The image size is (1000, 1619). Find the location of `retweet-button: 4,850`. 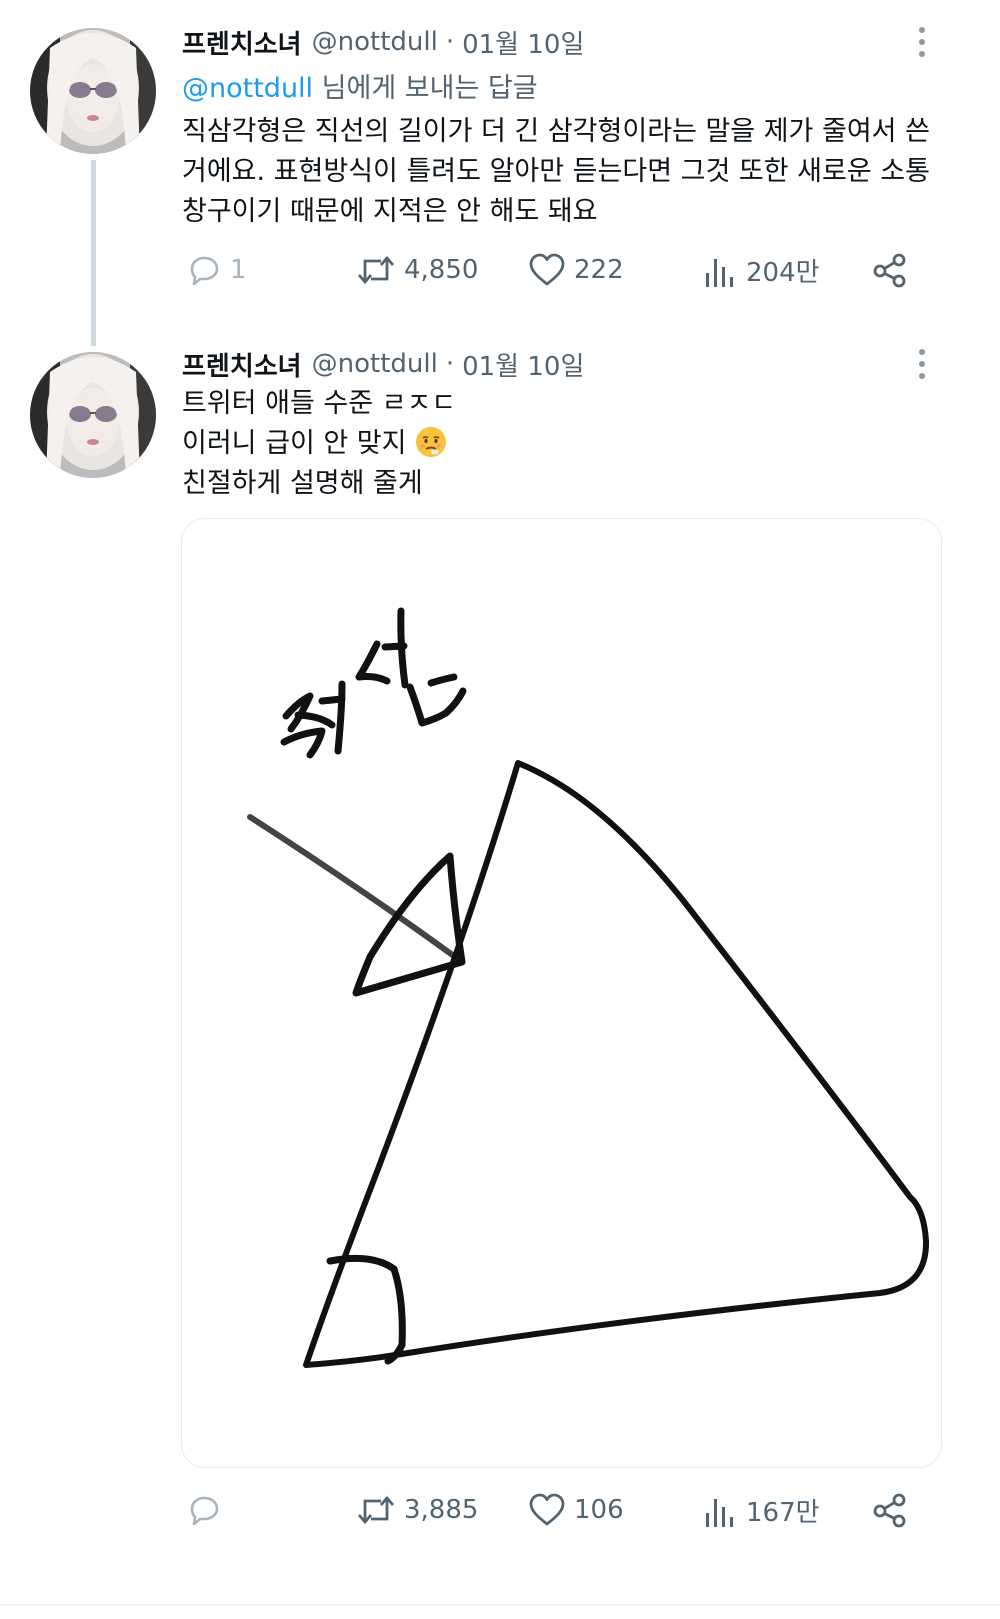

retweet-button: 4,850 is located at coordinates (417, 270).